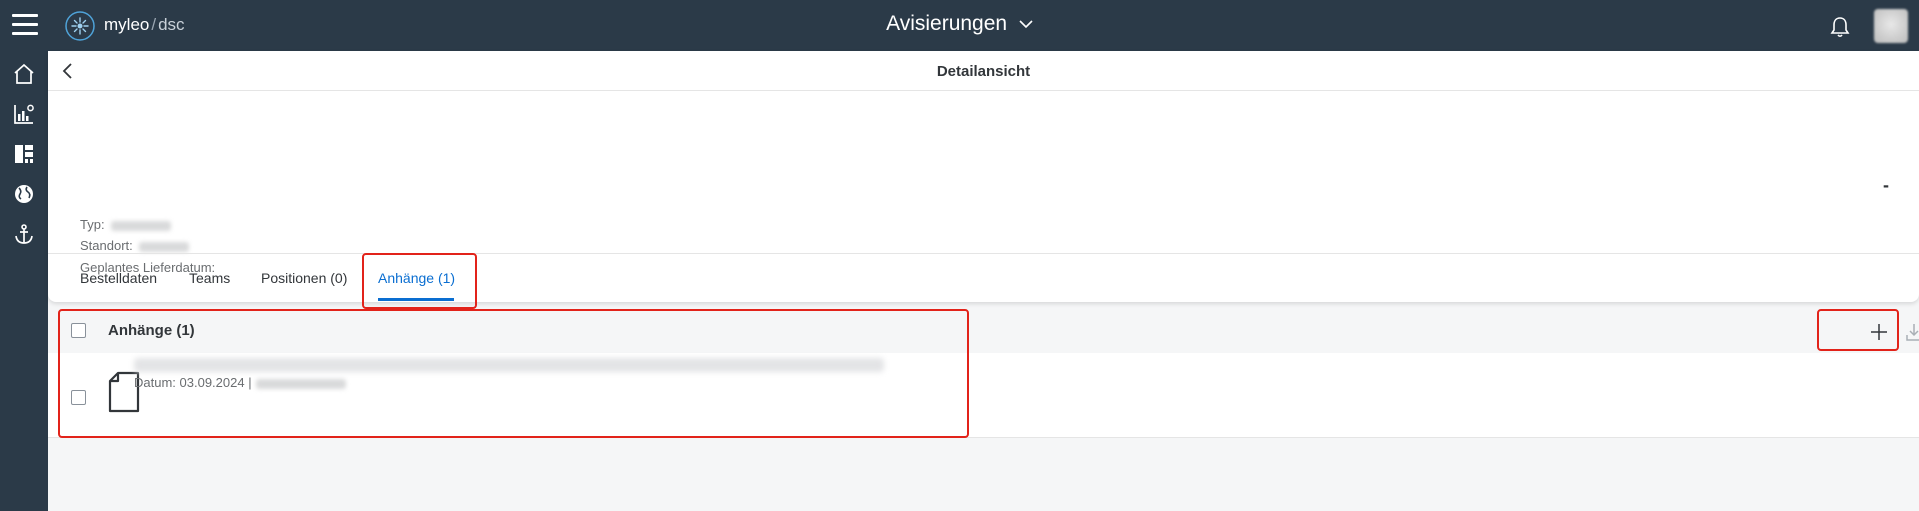 This screenshot has height=511, width=1919. I want to click on attribute-type: Typ:, so click(125, 224).